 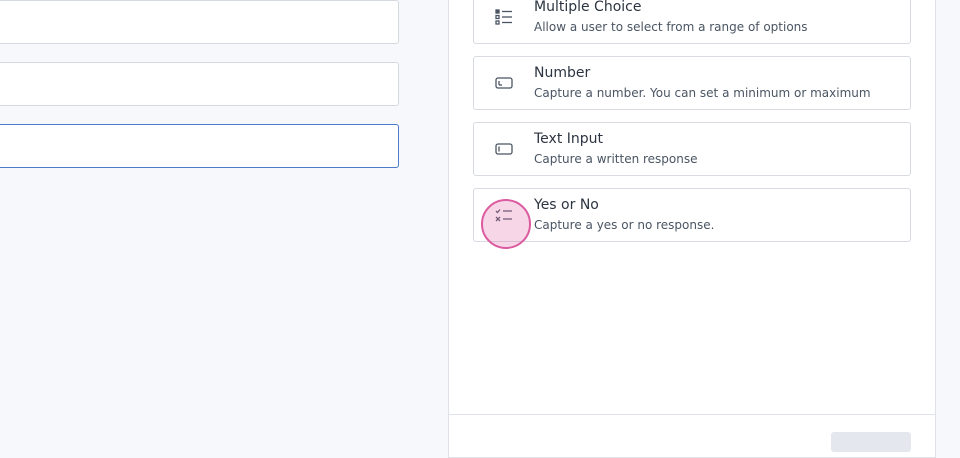 I want to click on list-icon, so click(x=504, y=17).